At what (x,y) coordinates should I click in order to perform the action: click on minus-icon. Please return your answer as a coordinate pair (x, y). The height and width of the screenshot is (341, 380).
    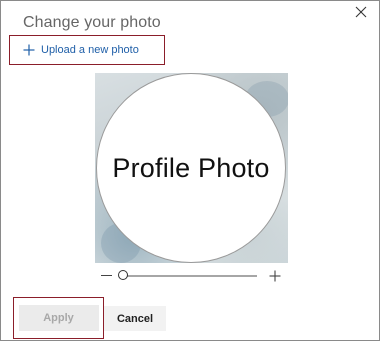
    Looking at the image, I should click on (106, 275).